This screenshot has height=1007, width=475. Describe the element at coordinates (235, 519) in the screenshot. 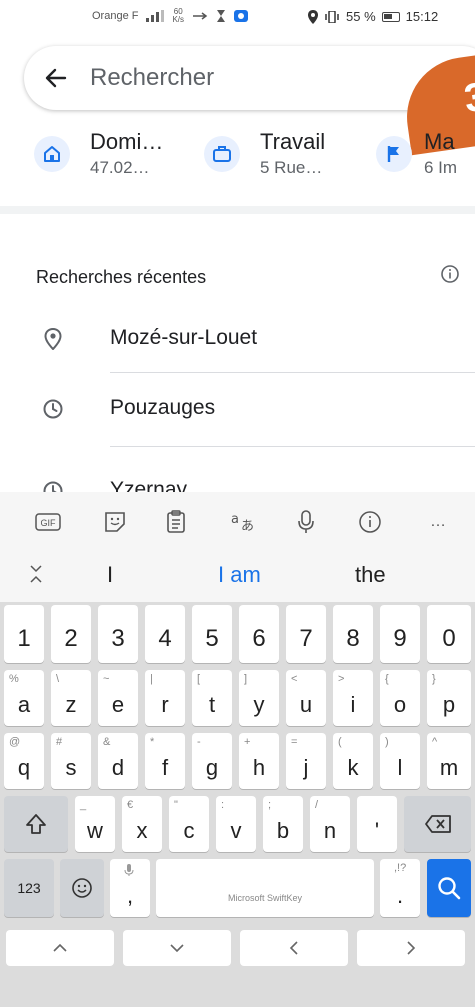

I see `svg-text: a` at that location.